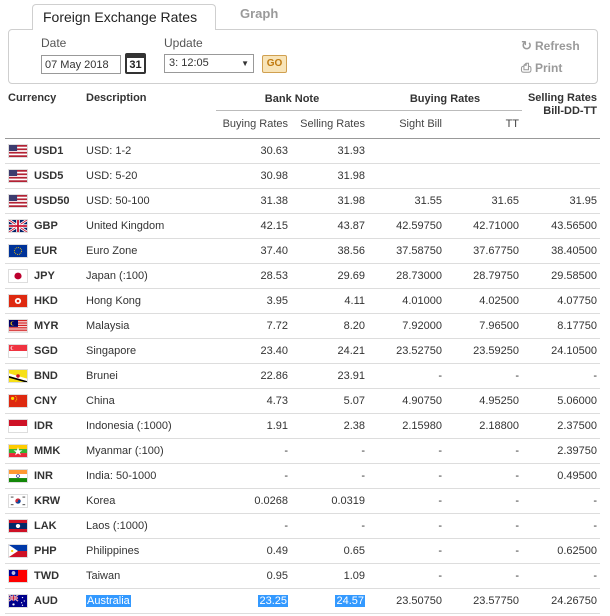 The height and width of the screenshot is (616, 610). What do you see at coordinates (18, 550) in the screenshot?
I see `flag-ph-icon` at bounding box center [18, 550].